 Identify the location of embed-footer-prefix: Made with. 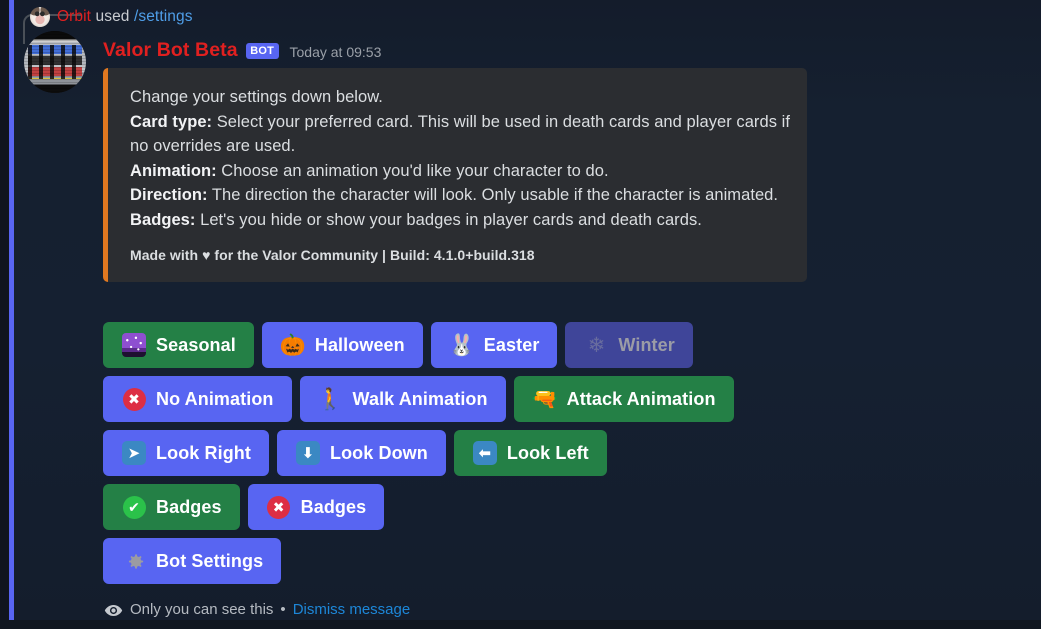
(166, 255).